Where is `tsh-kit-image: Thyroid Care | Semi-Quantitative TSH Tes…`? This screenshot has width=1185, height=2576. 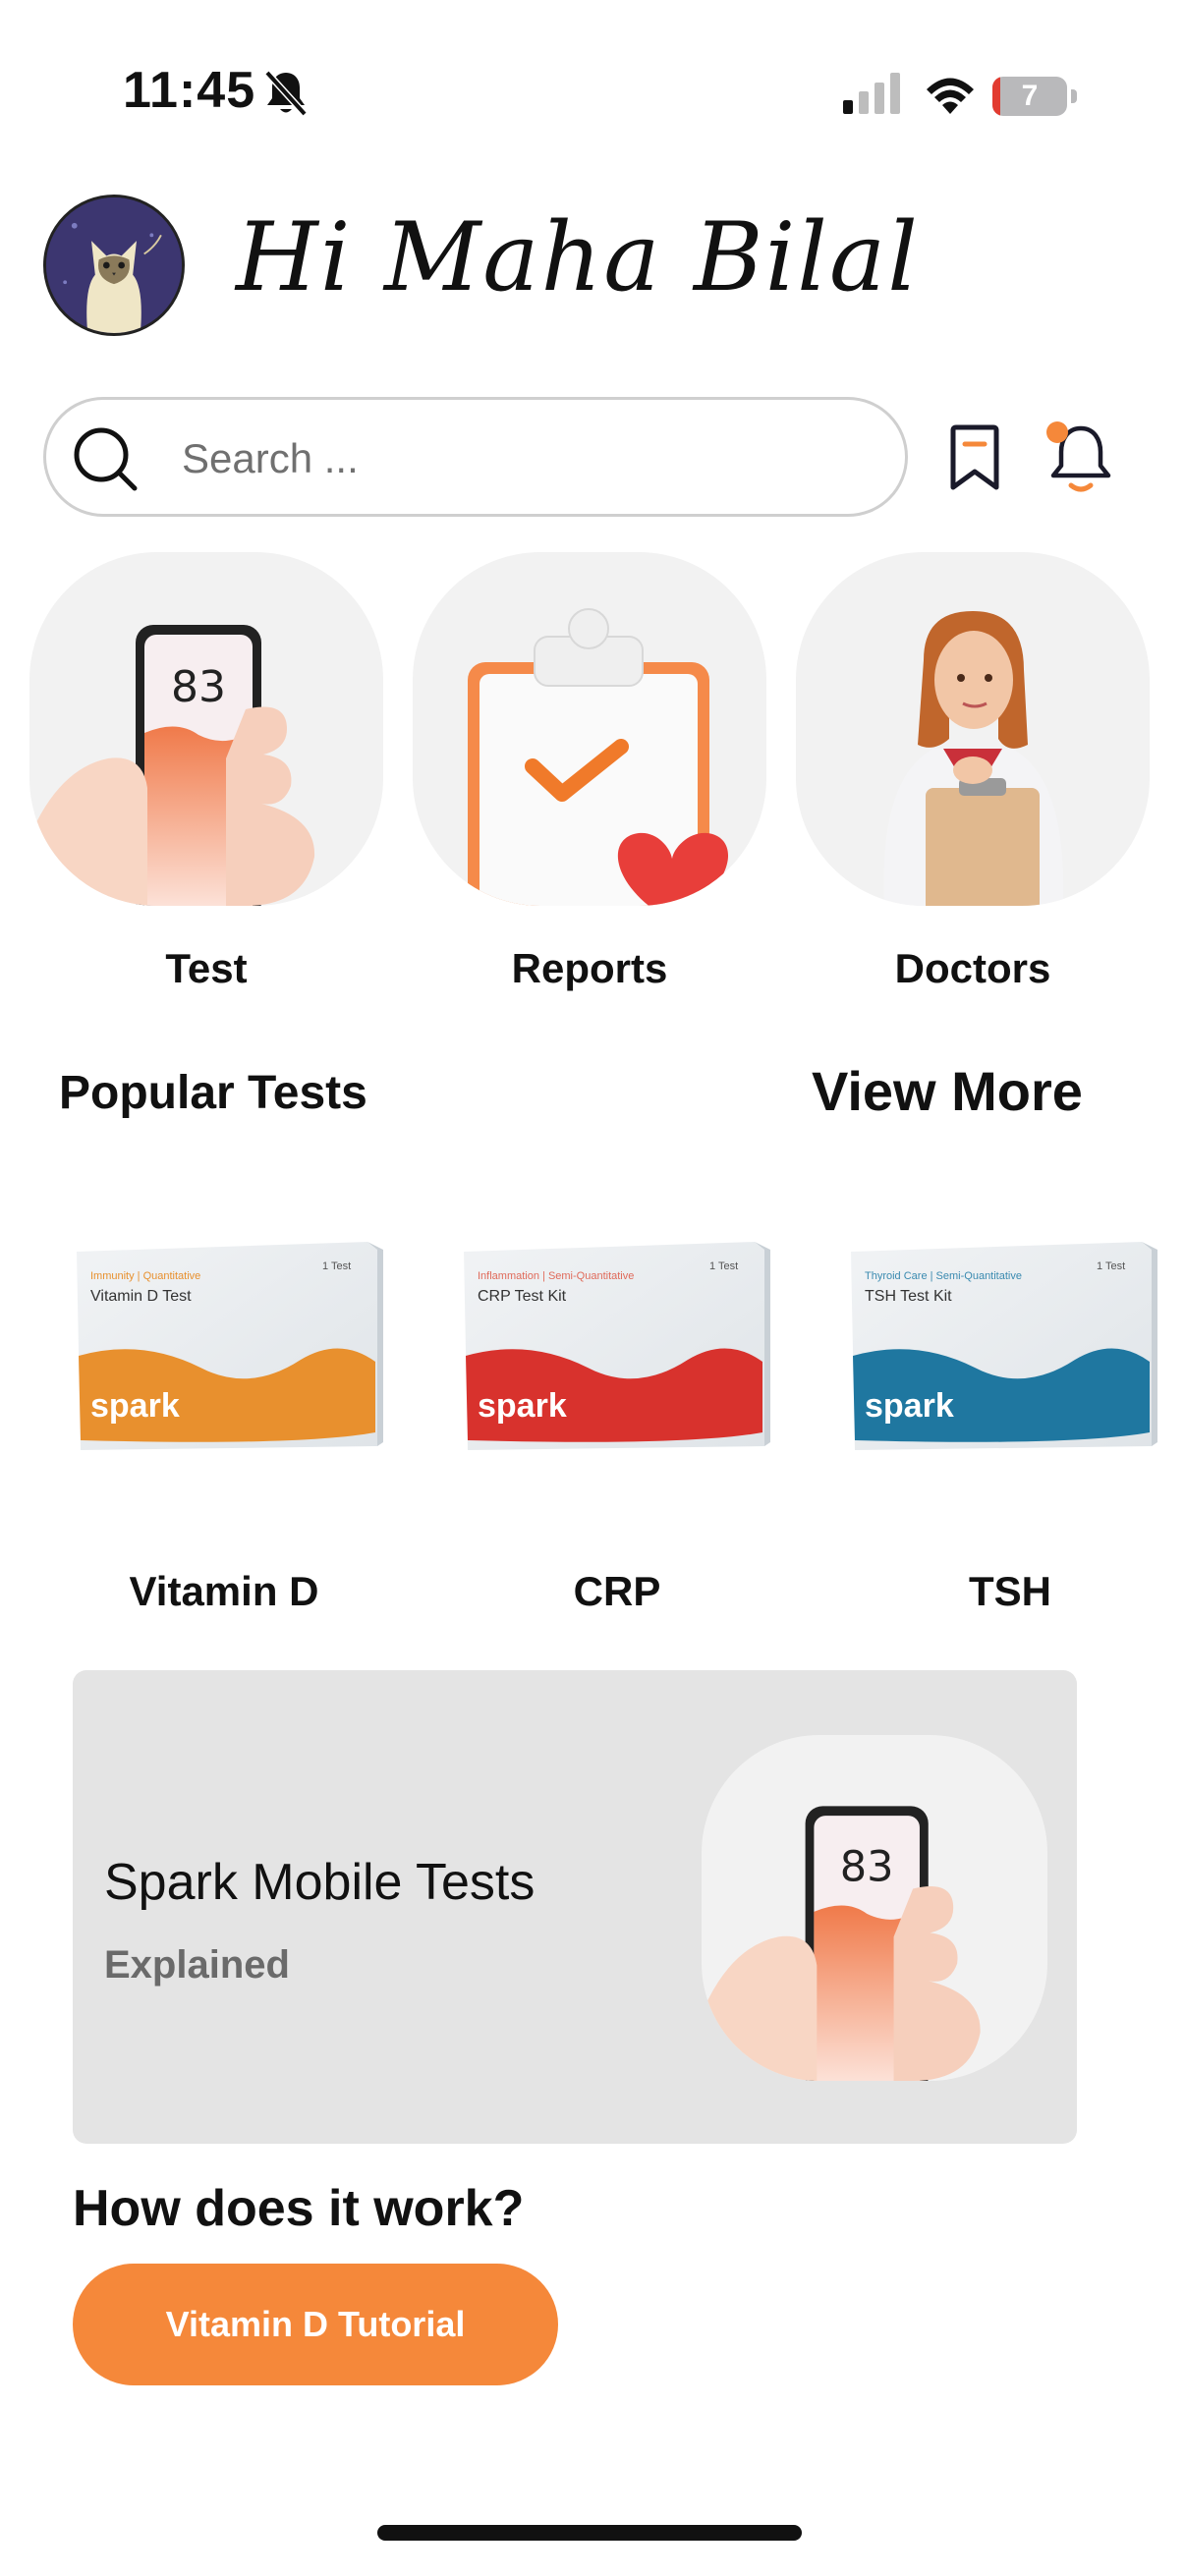 tsh-kit-image: Thyroid Care | Semi-Quantitative TSH Tes… is located at coordinates (1002, 1348).